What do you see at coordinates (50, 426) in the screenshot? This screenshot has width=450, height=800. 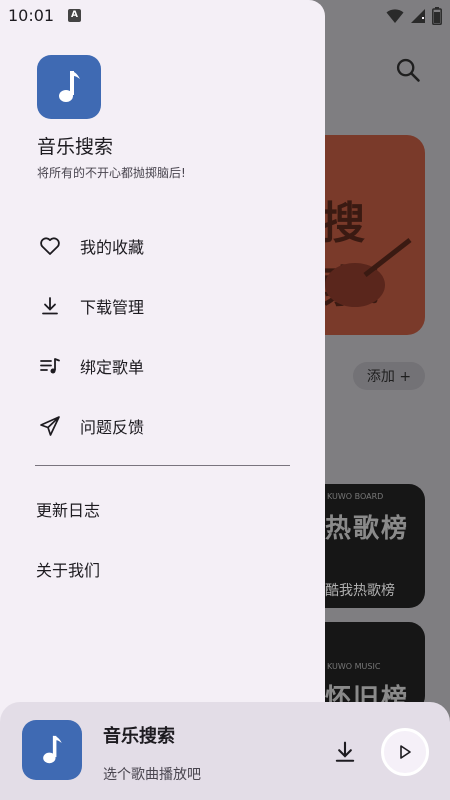 I see `send-icon` at bounding box center [50, 426].